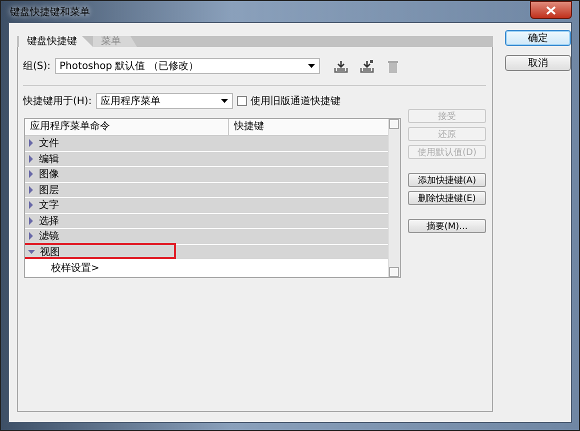 This screenshot has width=580, height=431. I want to click on dialog-button: 取消, so click(538, 63).